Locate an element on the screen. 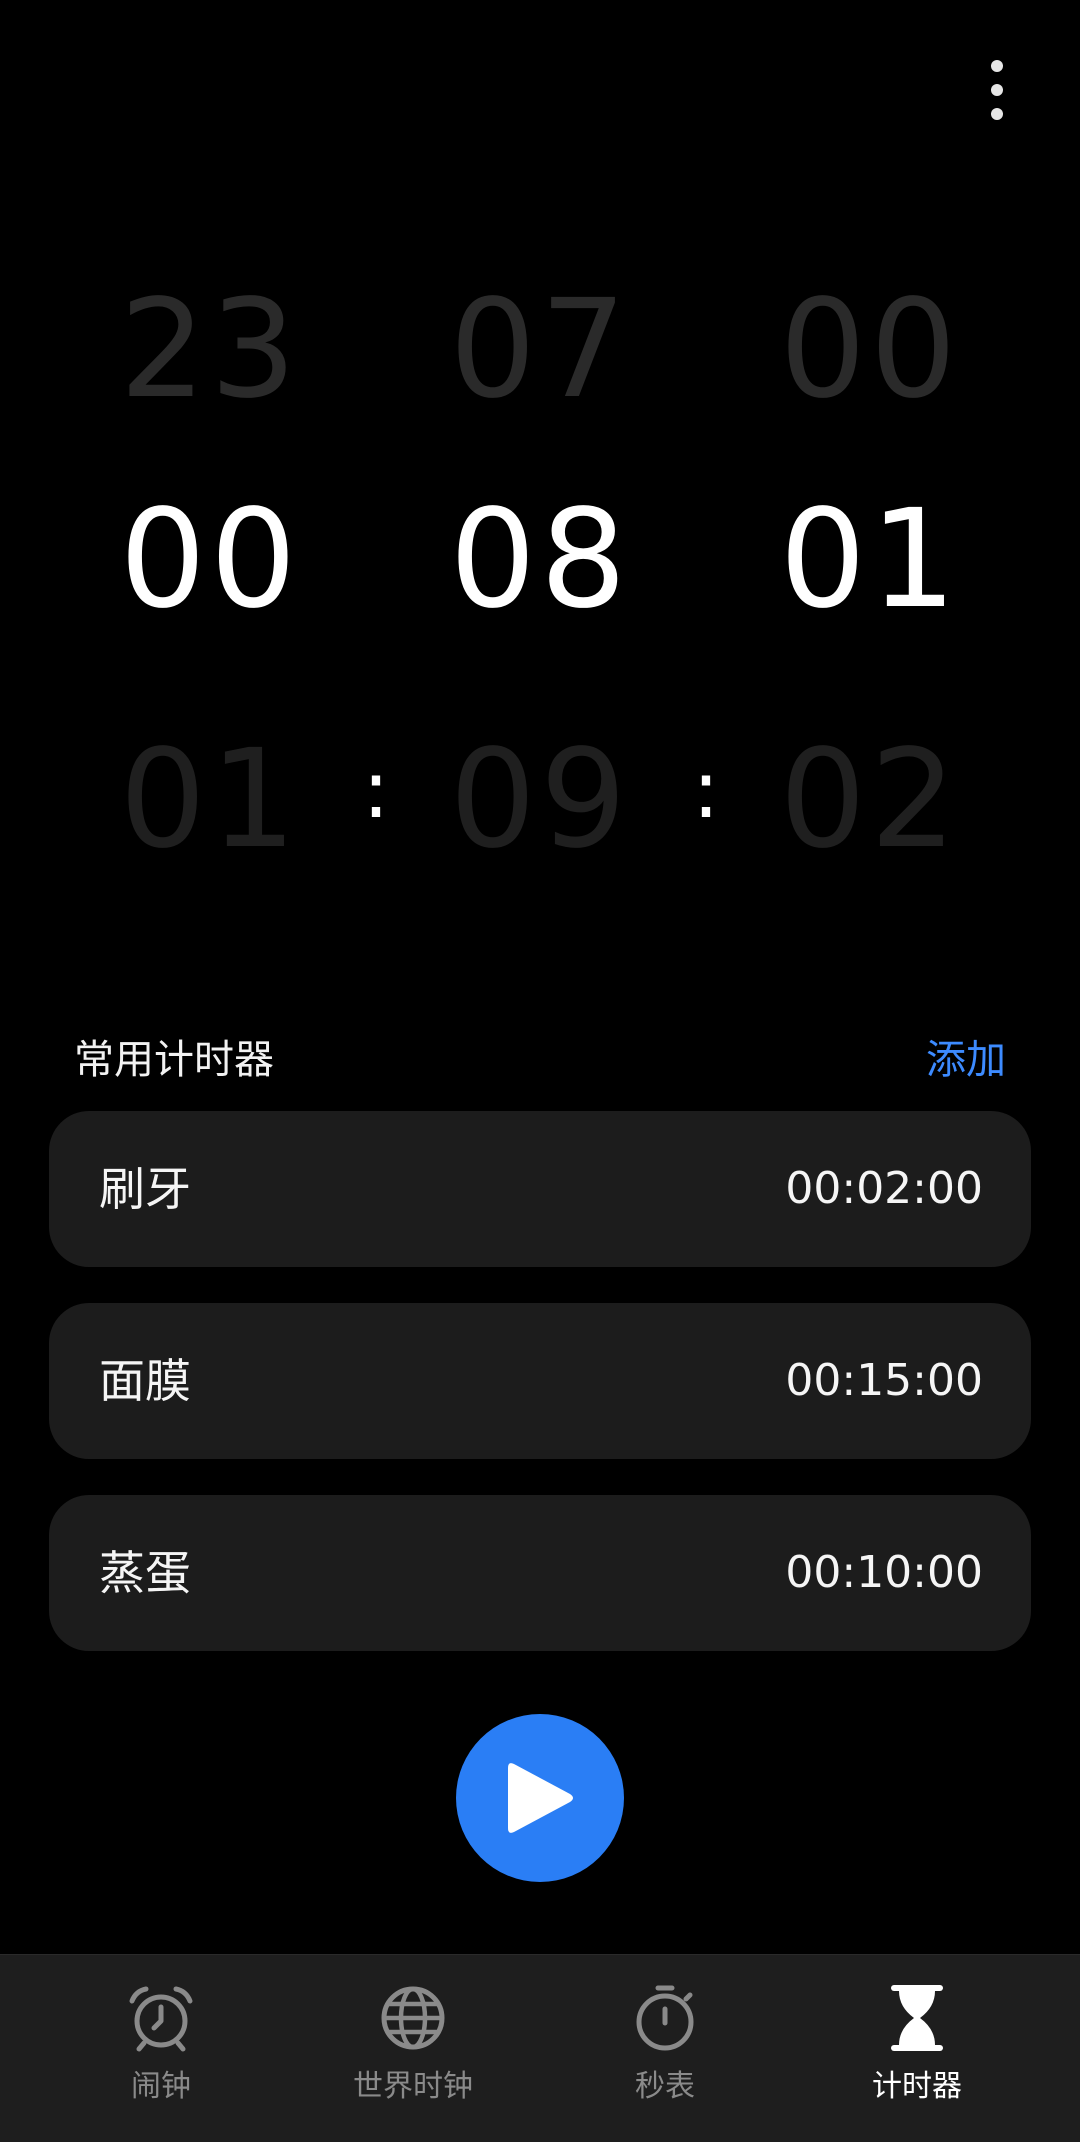  preset-timer-item: 蒸蛋 00:10:00 is located at coordinates (540, 1573).